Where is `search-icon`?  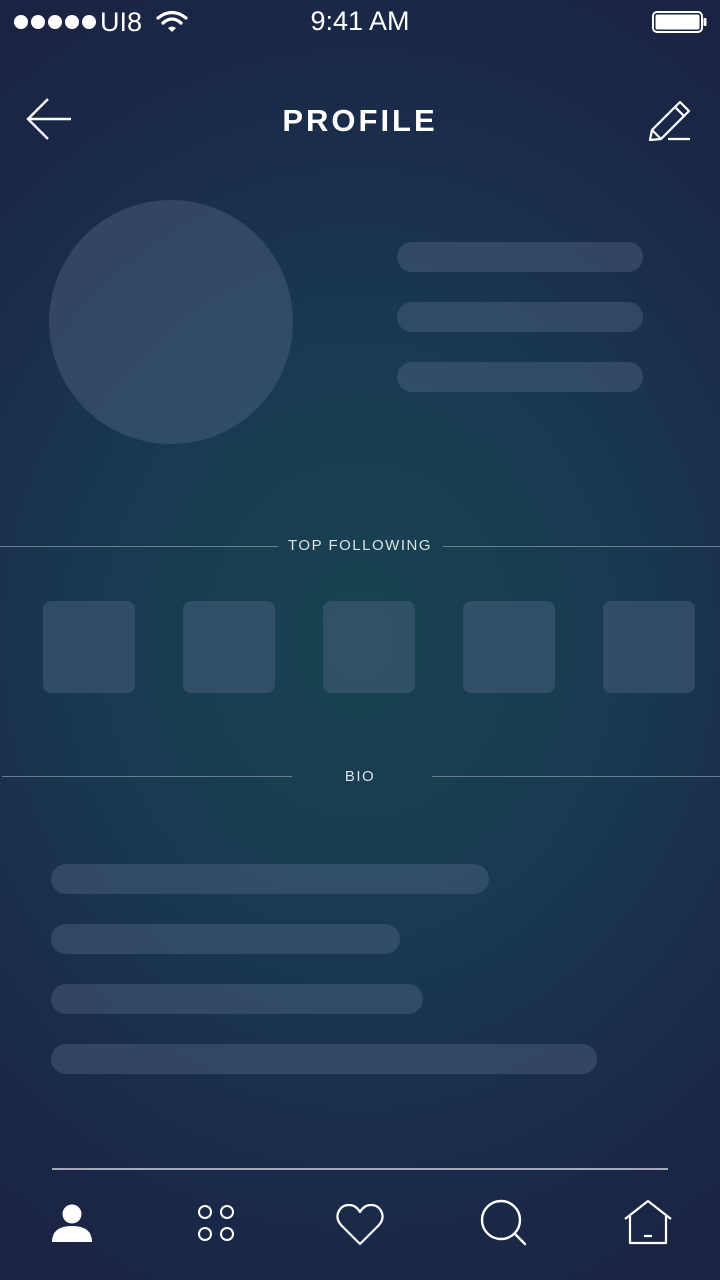 search-icon is located at coordinates (503, 1222).